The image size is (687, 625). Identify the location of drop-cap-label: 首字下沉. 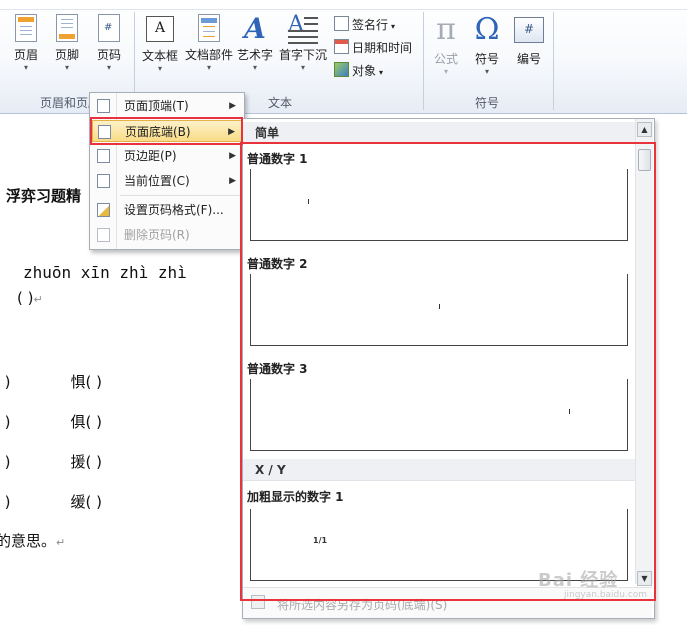
(302, 55).